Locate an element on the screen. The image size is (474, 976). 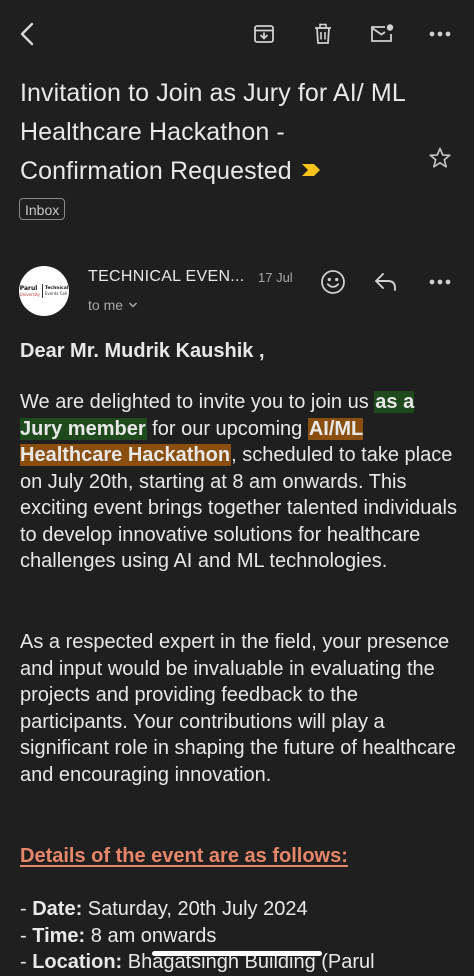
importance-marker is located at coordinates (311, 170).